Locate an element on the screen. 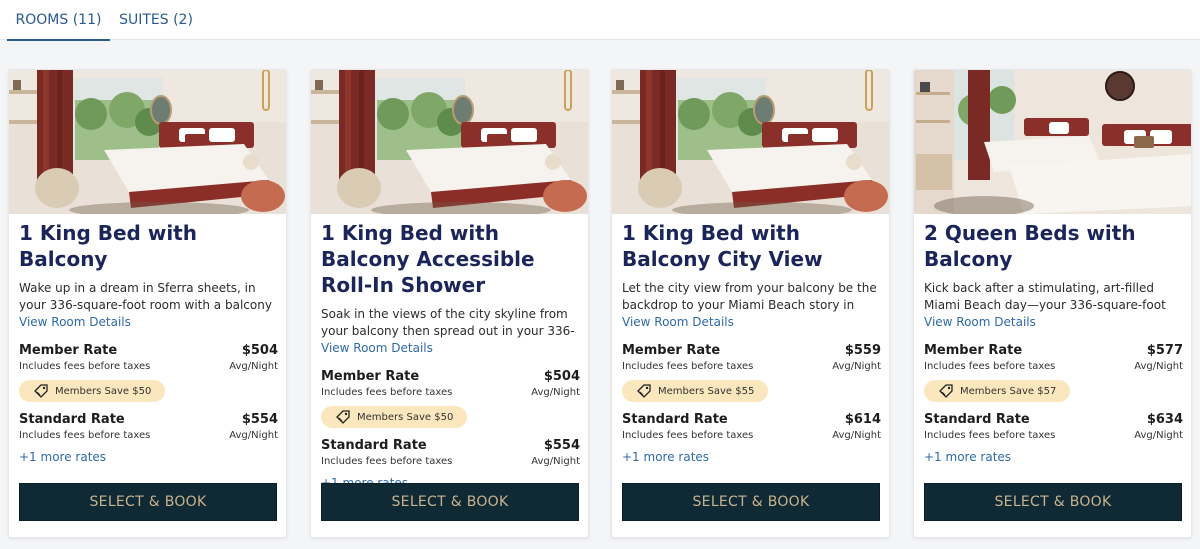  room-type-tabs: ROOMS (11) SUITES (2) is located at coordinates (600, 20).